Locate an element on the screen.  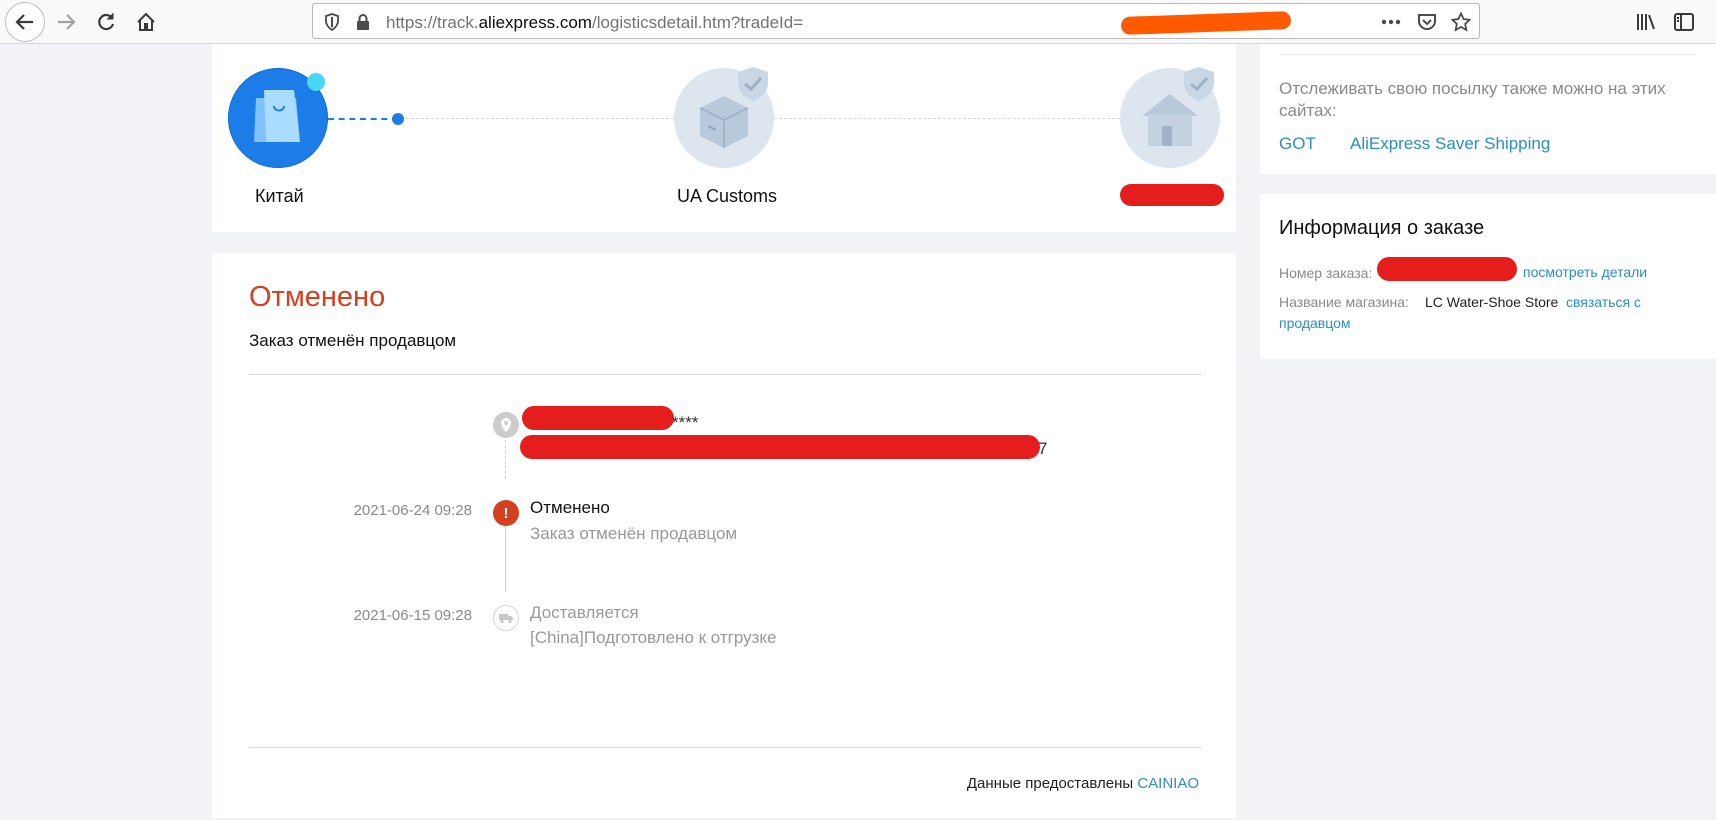
progress-line-done is located at coordinates (363, 119).